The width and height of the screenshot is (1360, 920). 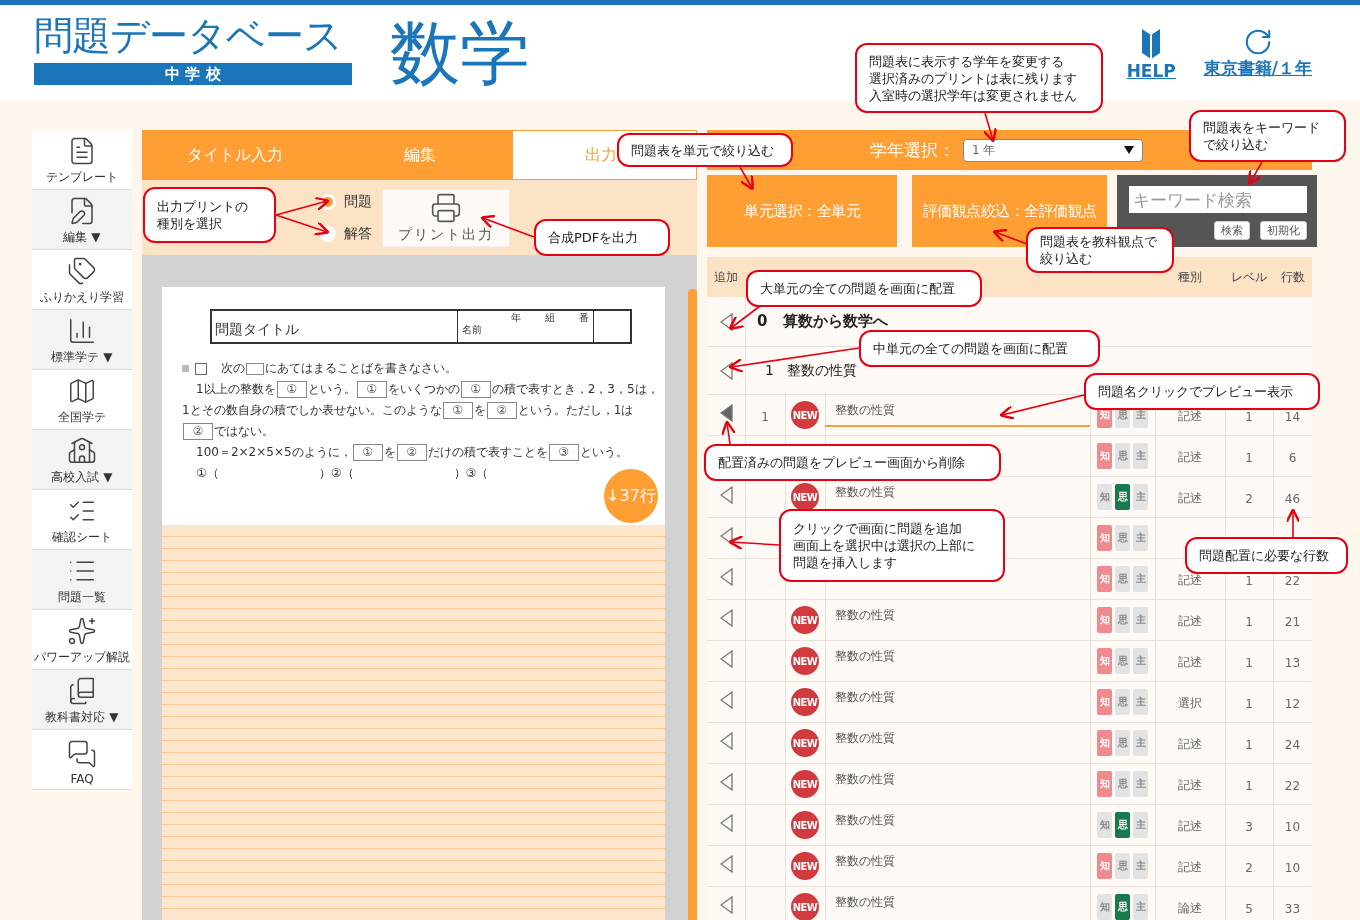 What do you see at coordinates (631, 496) in the screenshot?
I see `line-counter-bubble: ↓37行` at bounding box center [631, 496].